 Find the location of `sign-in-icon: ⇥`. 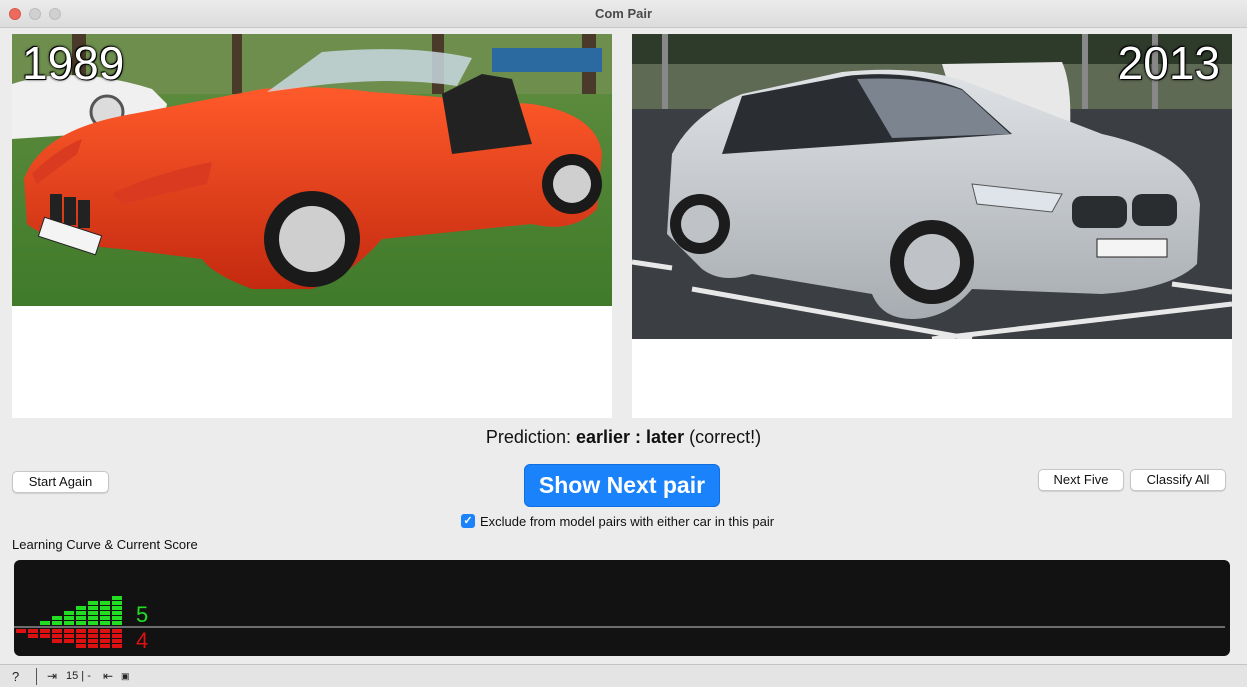

sign-in-icon: ⇥ is located at coordinates (52, 676).